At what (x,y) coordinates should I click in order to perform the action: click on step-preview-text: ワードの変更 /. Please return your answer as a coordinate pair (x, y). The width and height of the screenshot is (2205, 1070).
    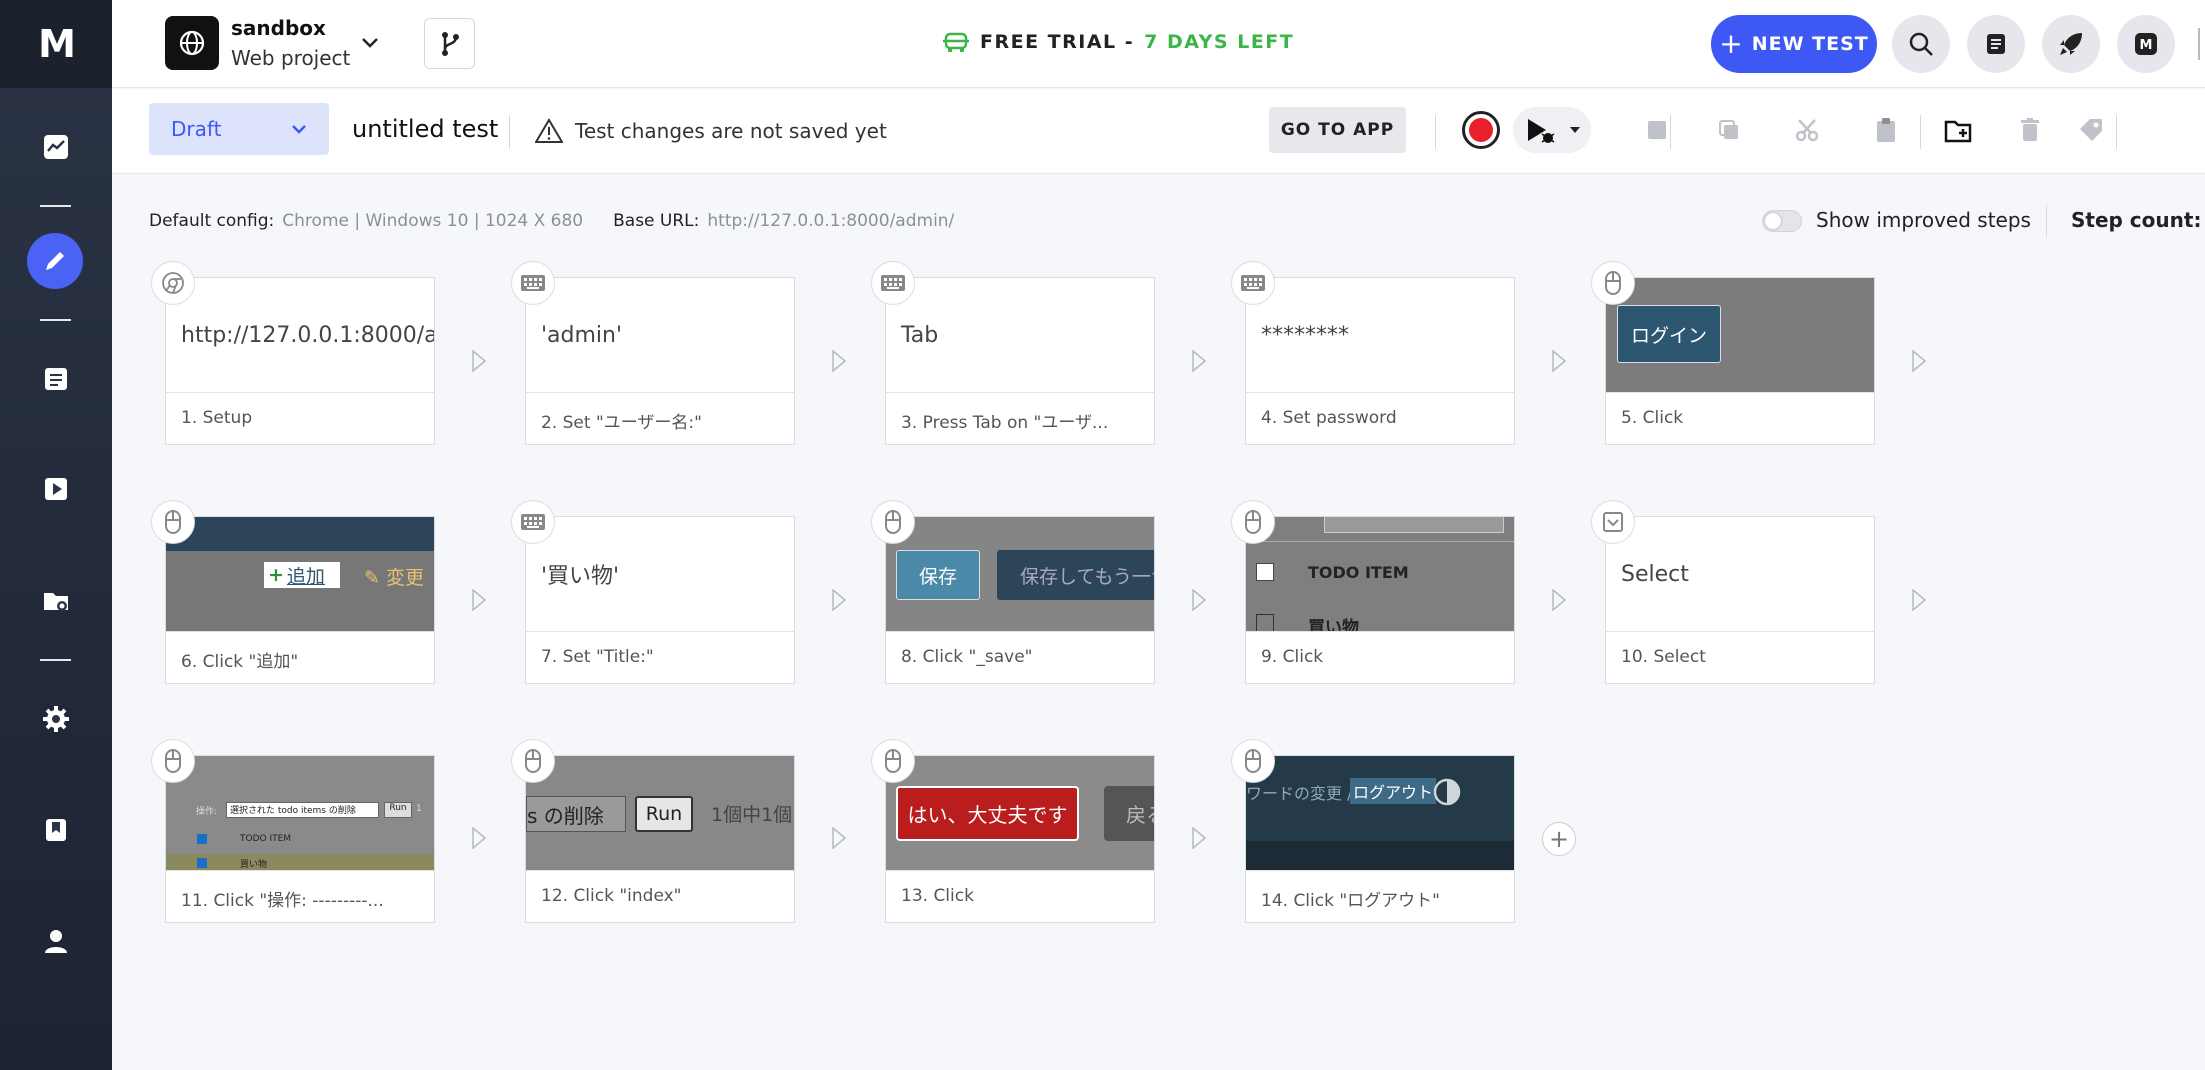
    Looking at the image, I should click on (1299, 793).